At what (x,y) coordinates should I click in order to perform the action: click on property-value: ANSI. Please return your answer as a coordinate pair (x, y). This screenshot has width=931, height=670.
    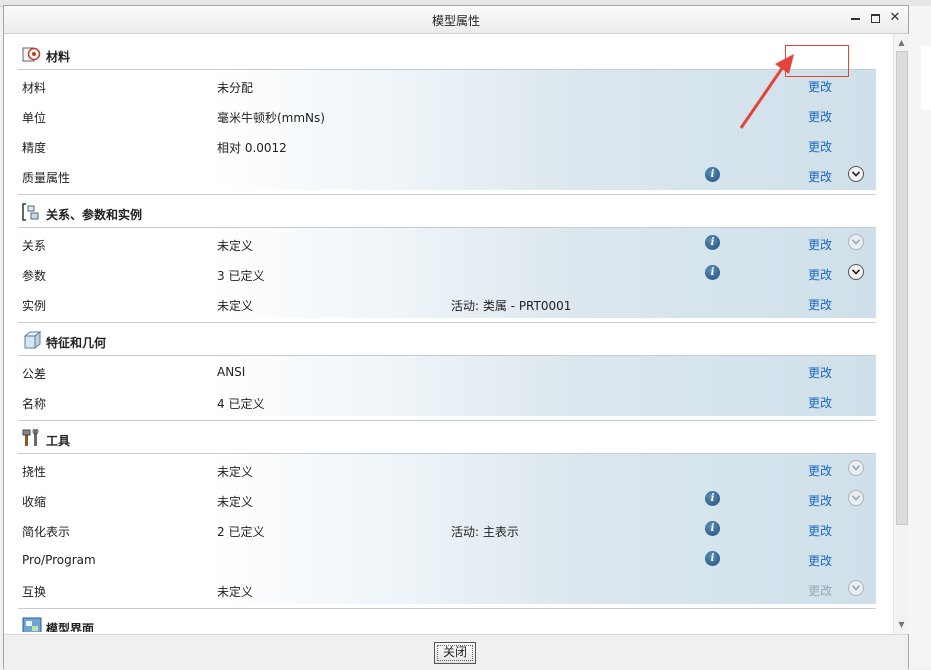
    Looking at the image, I should click on (231, 372).